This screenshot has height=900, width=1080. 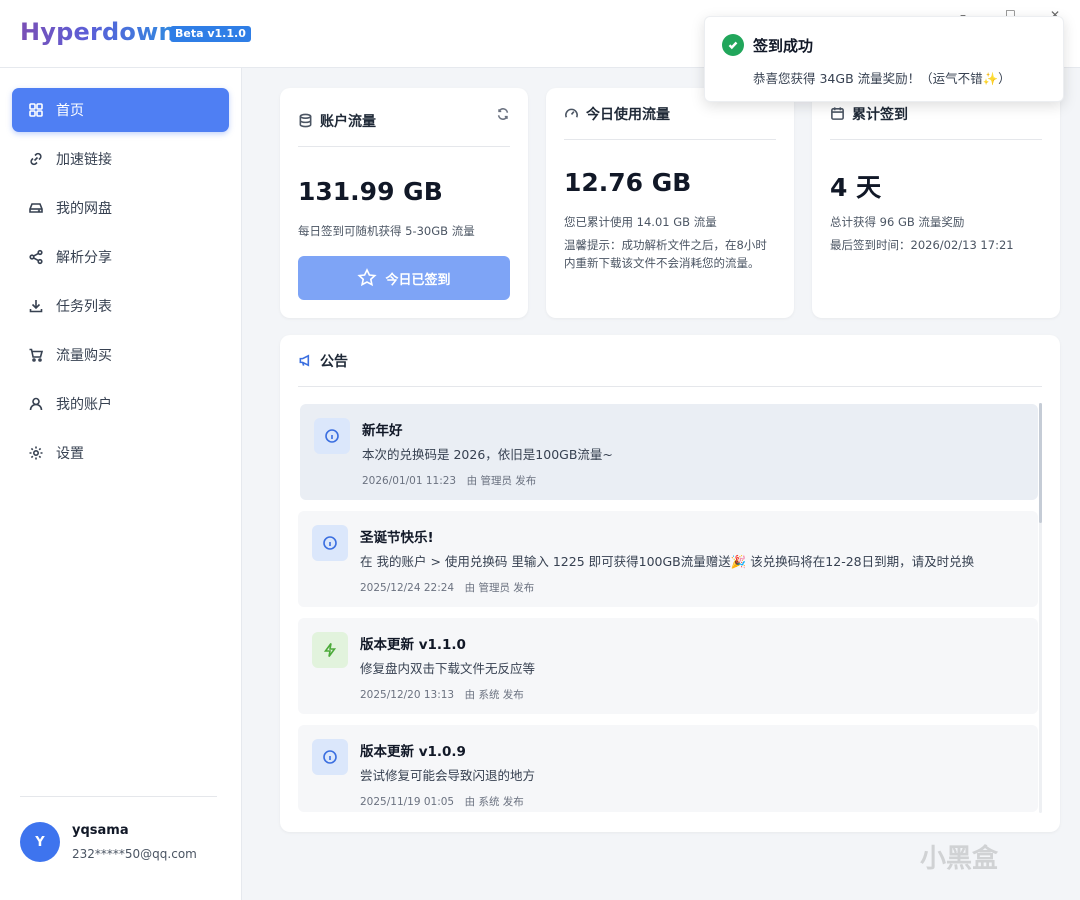 What do you see at coordinates (84, 258) in the screenshot?
I see `sidebar-item-label: 解析分享` at bounding box center [84, 258].